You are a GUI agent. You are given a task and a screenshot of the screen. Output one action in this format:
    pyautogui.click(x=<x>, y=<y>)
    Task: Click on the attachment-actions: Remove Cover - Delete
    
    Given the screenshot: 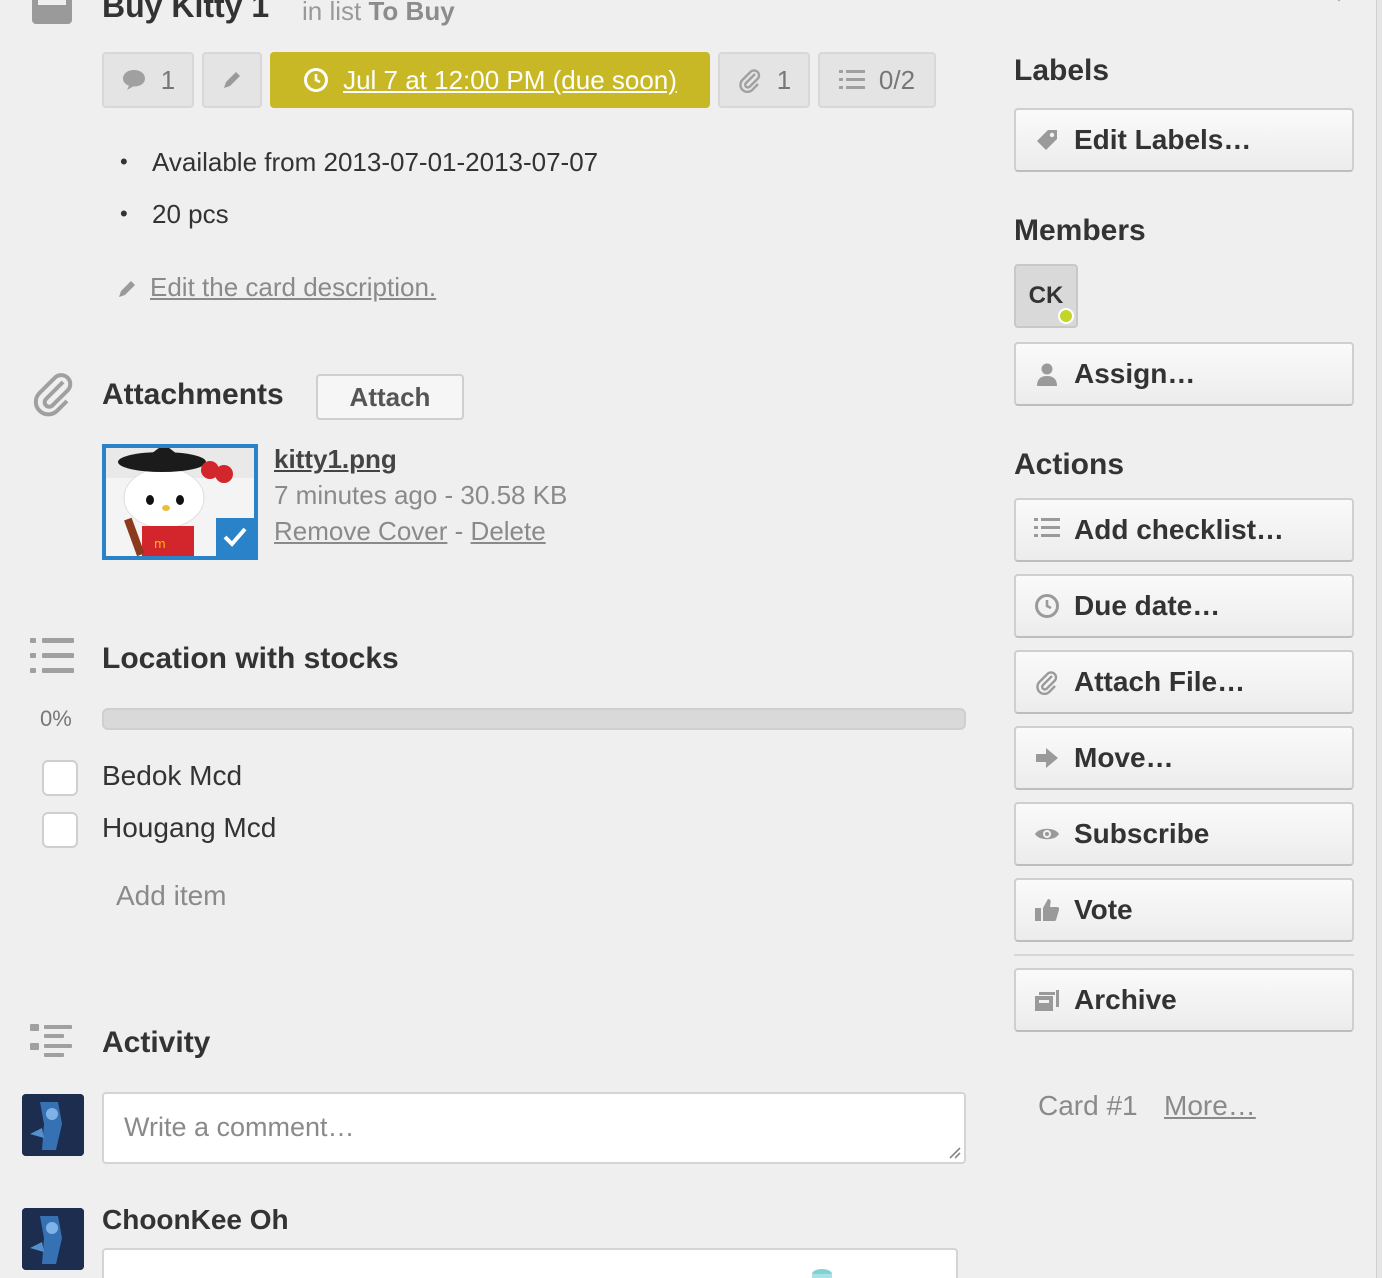 What is the action you would take?
    pyautogui.click(x=410, y=531)
    